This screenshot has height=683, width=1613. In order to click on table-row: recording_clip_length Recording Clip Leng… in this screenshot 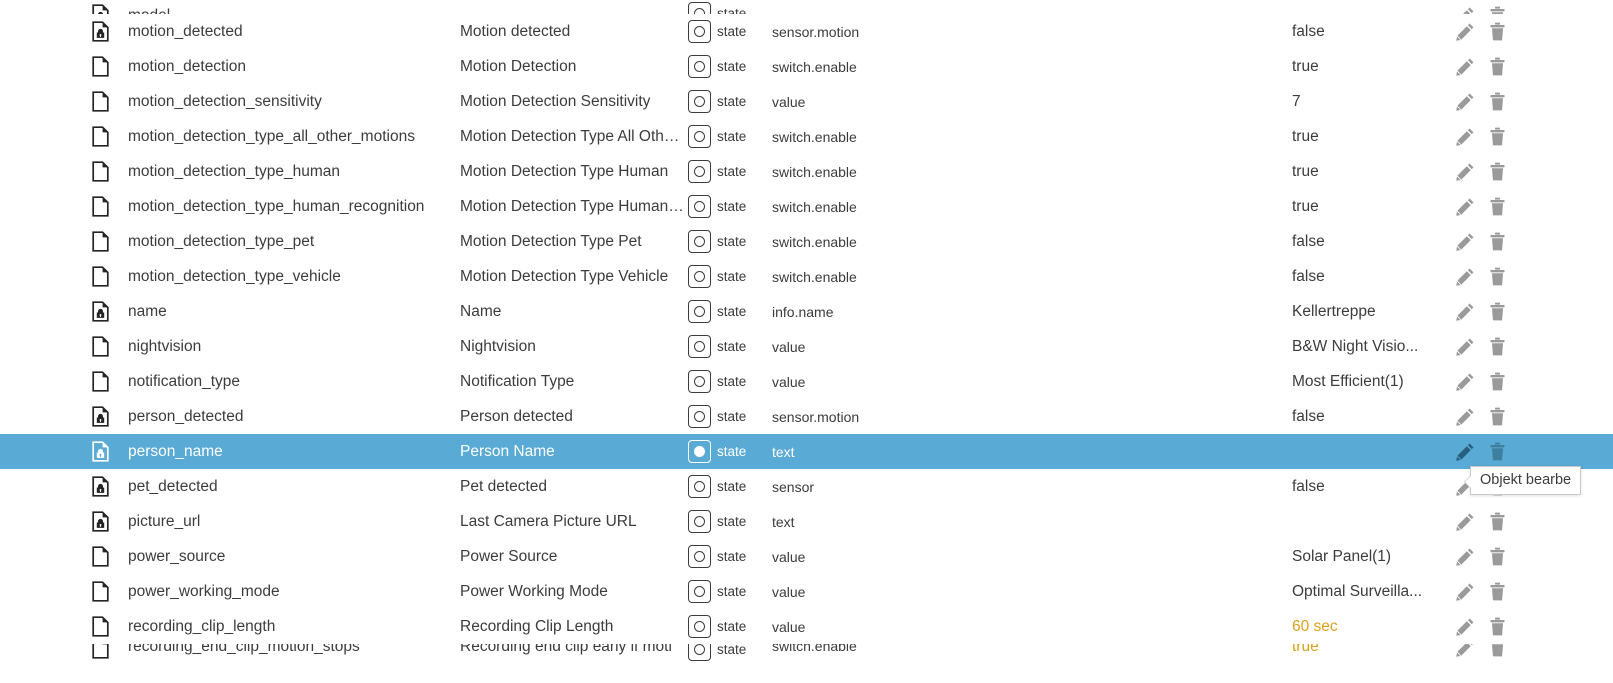, I will do `click(806, 626)`.